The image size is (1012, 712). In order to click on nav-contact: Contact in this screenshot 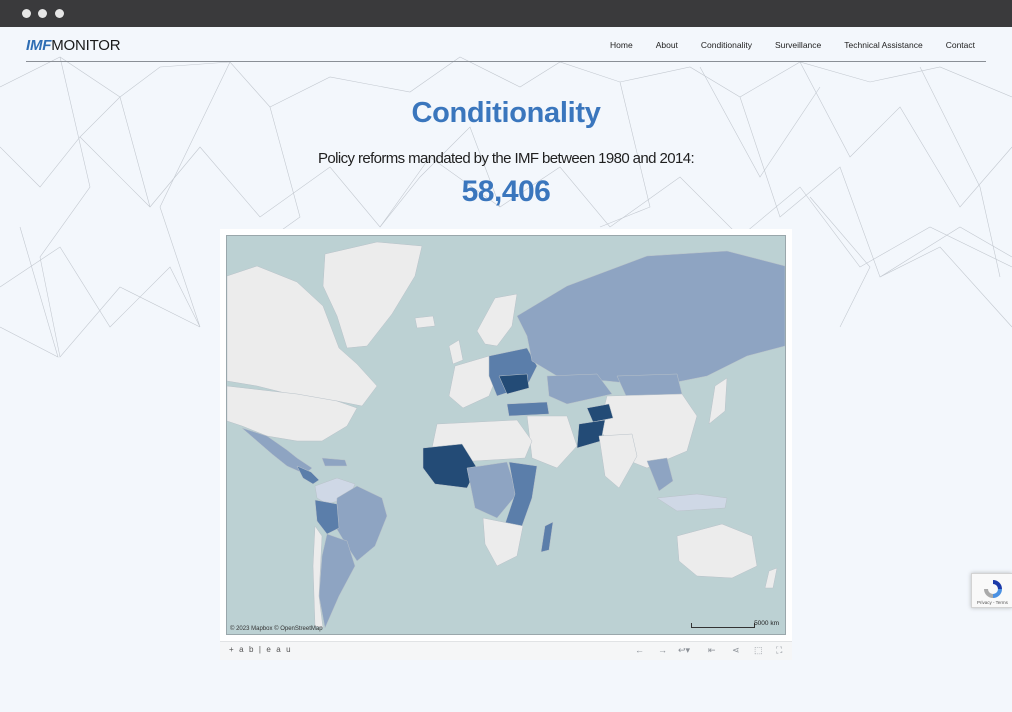, I will do `click(960, 45)`.